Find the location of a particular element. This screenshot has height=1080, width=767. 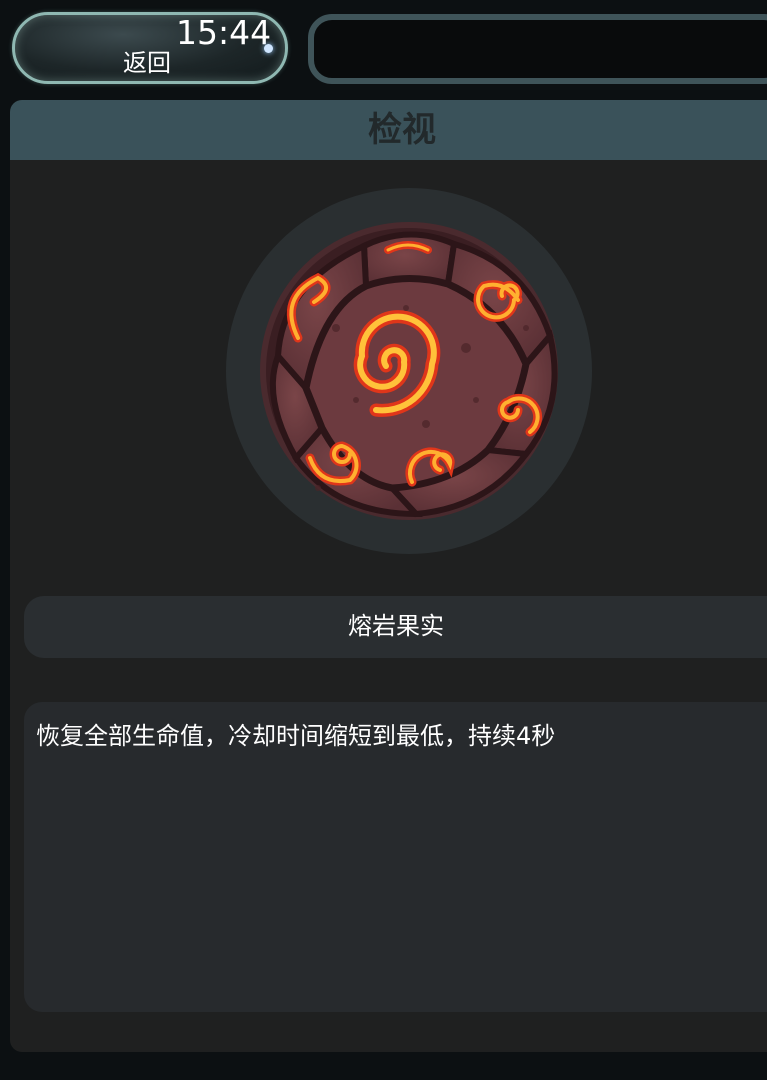

status-time: 15:44 is located at coordinates (224, 32).